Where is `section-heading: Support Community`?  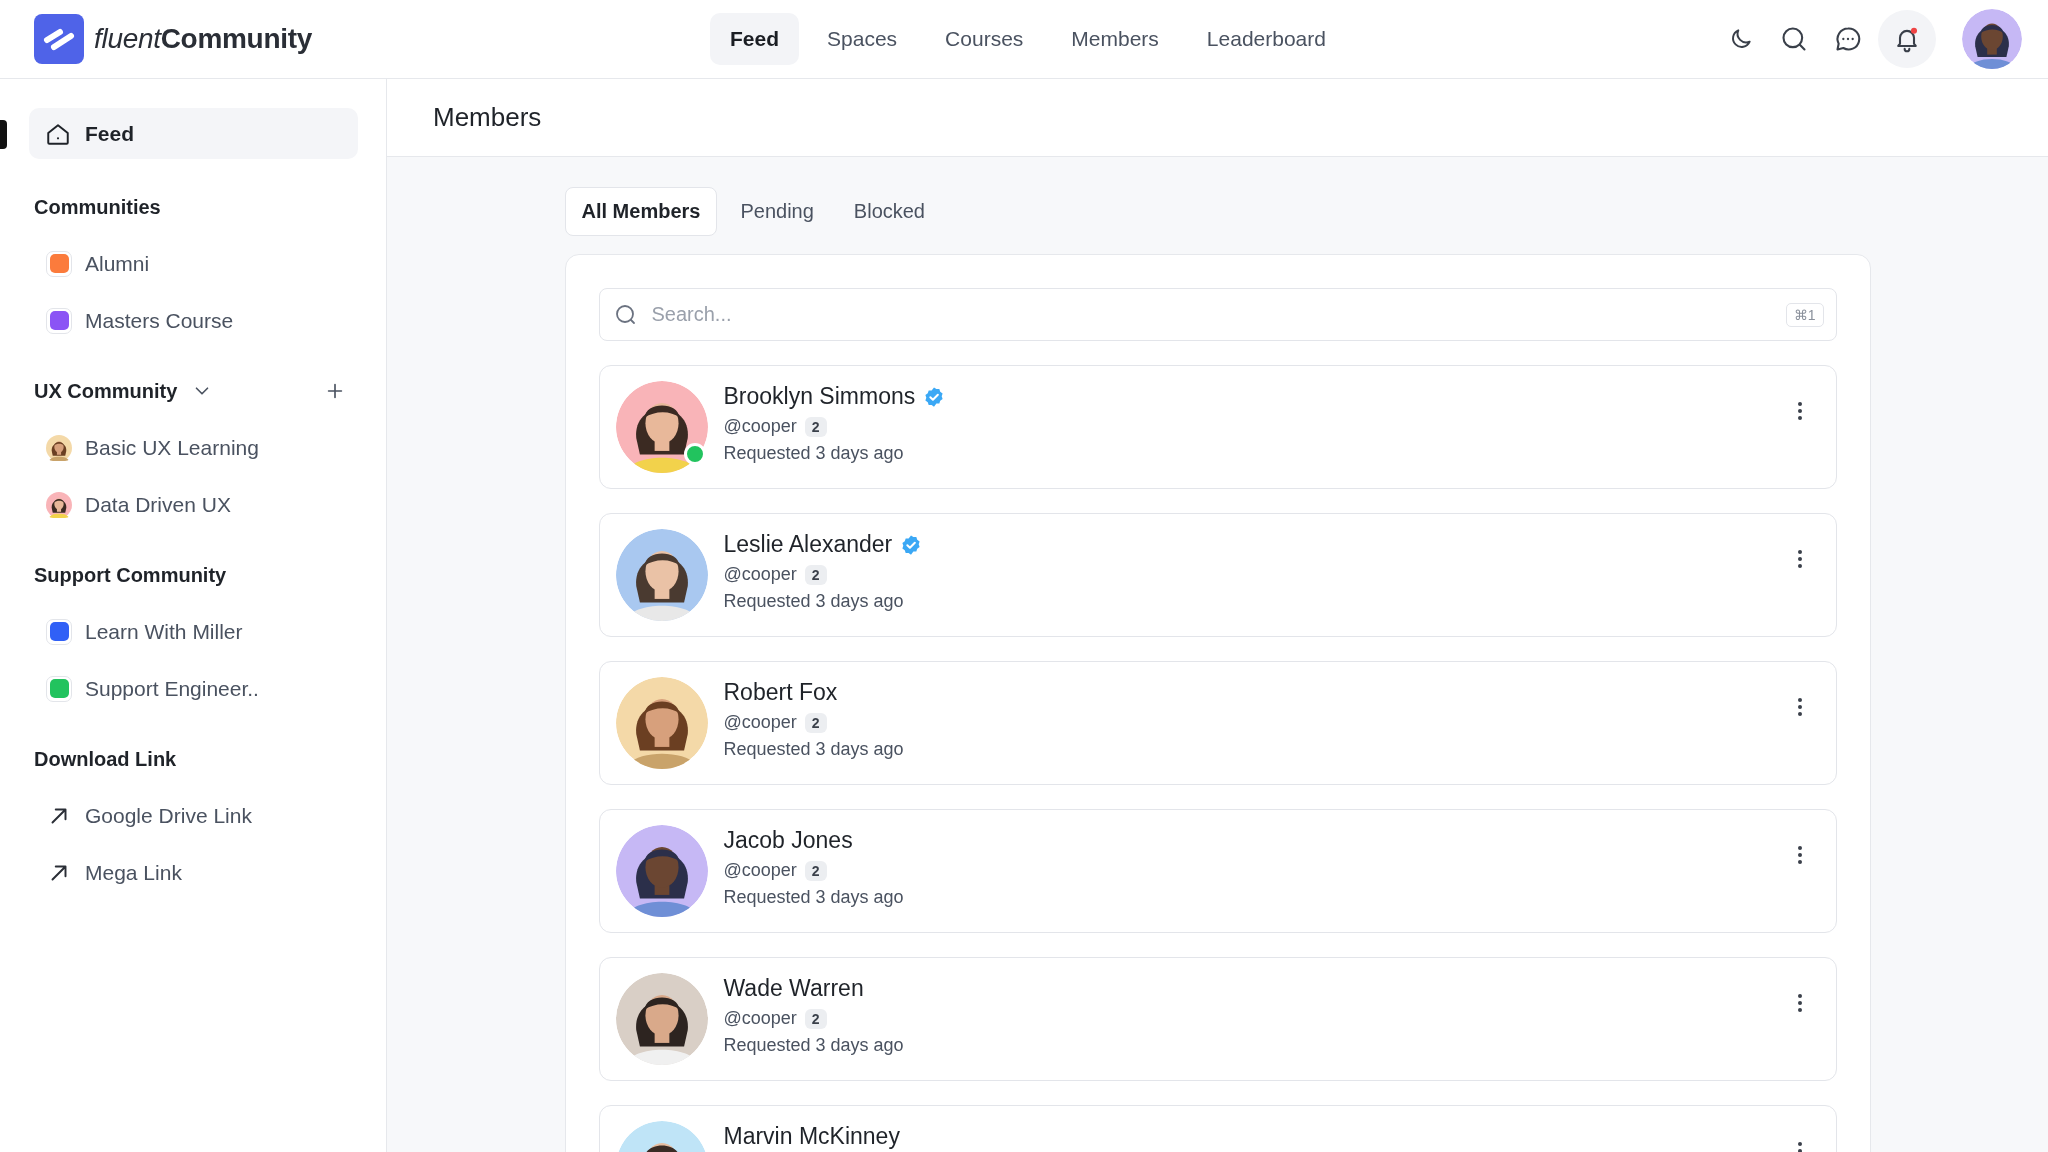
section-heading: Support Community is located at coordinates (130, 575).